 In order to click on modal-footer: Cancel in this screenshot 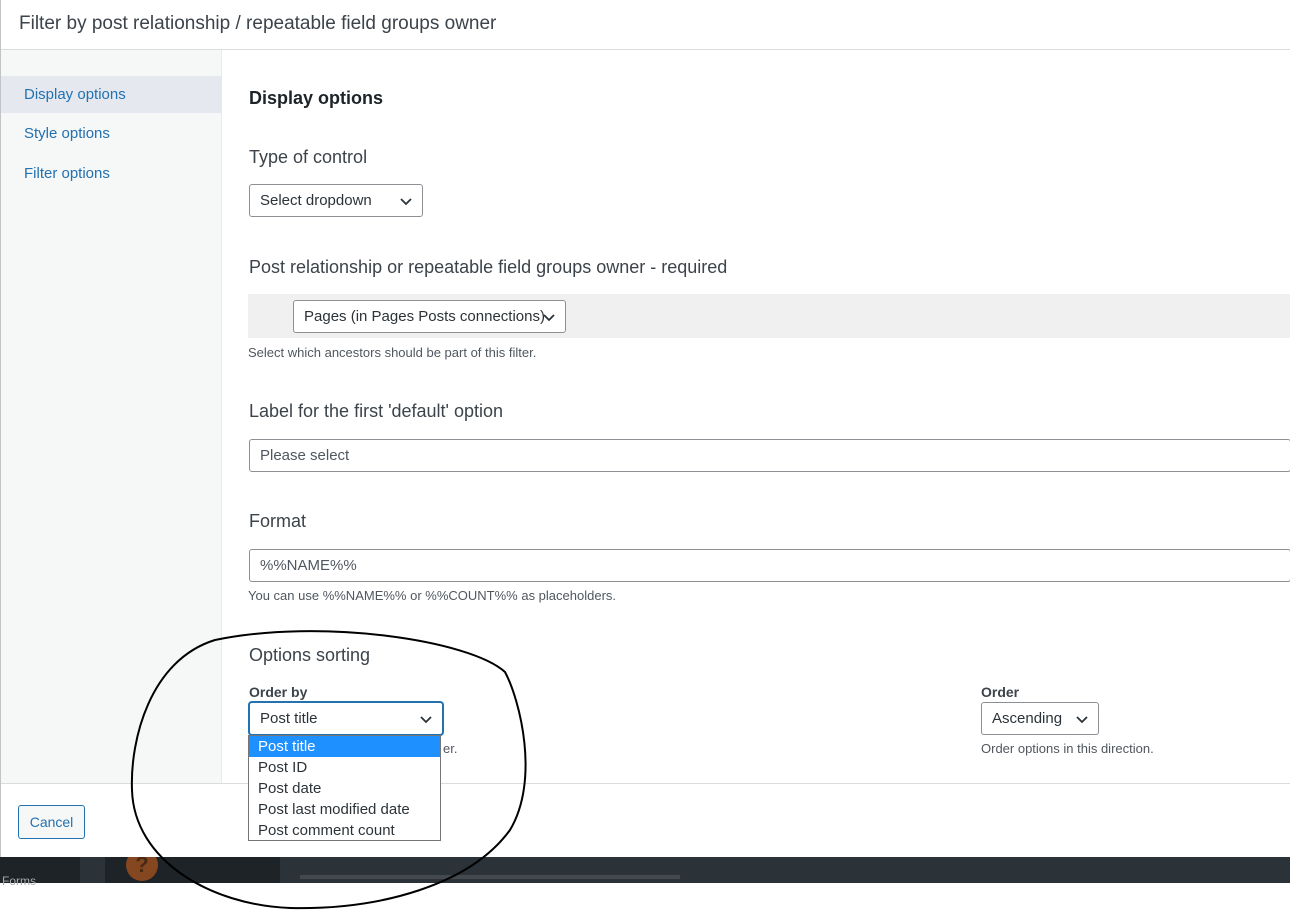, I will do `click(645, 820)`.